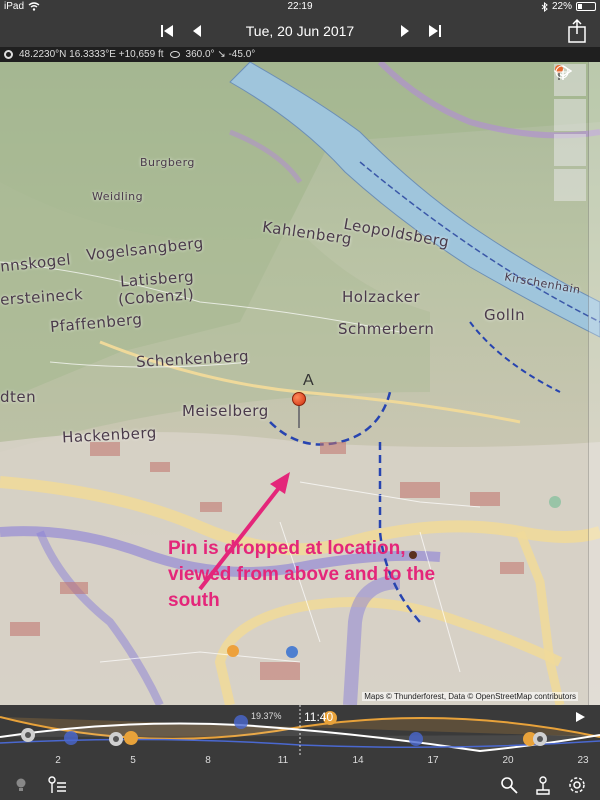 The width and height of the screenshot is (600, 800). Describe the element at coordinates (118, 196) in the screenshot. I see `map-label: Weidling` at that location.